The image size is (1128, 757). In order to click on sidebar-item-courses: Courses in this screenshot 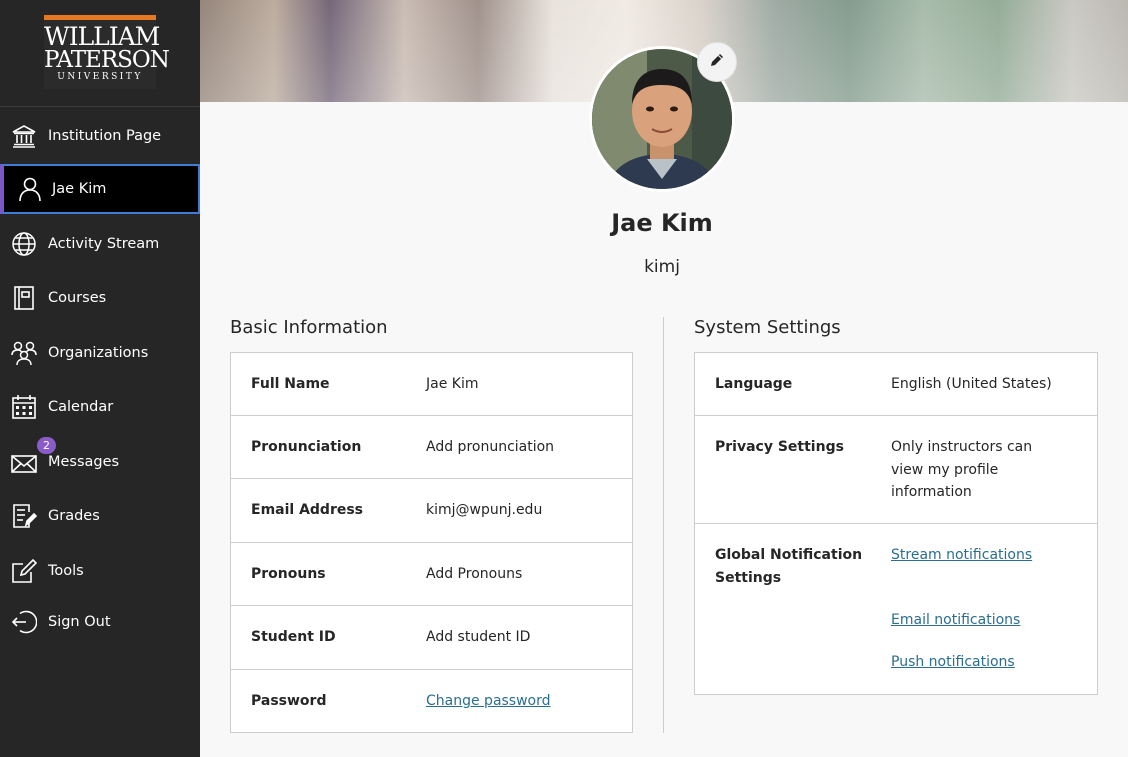, I will do `click(100, 298)`.